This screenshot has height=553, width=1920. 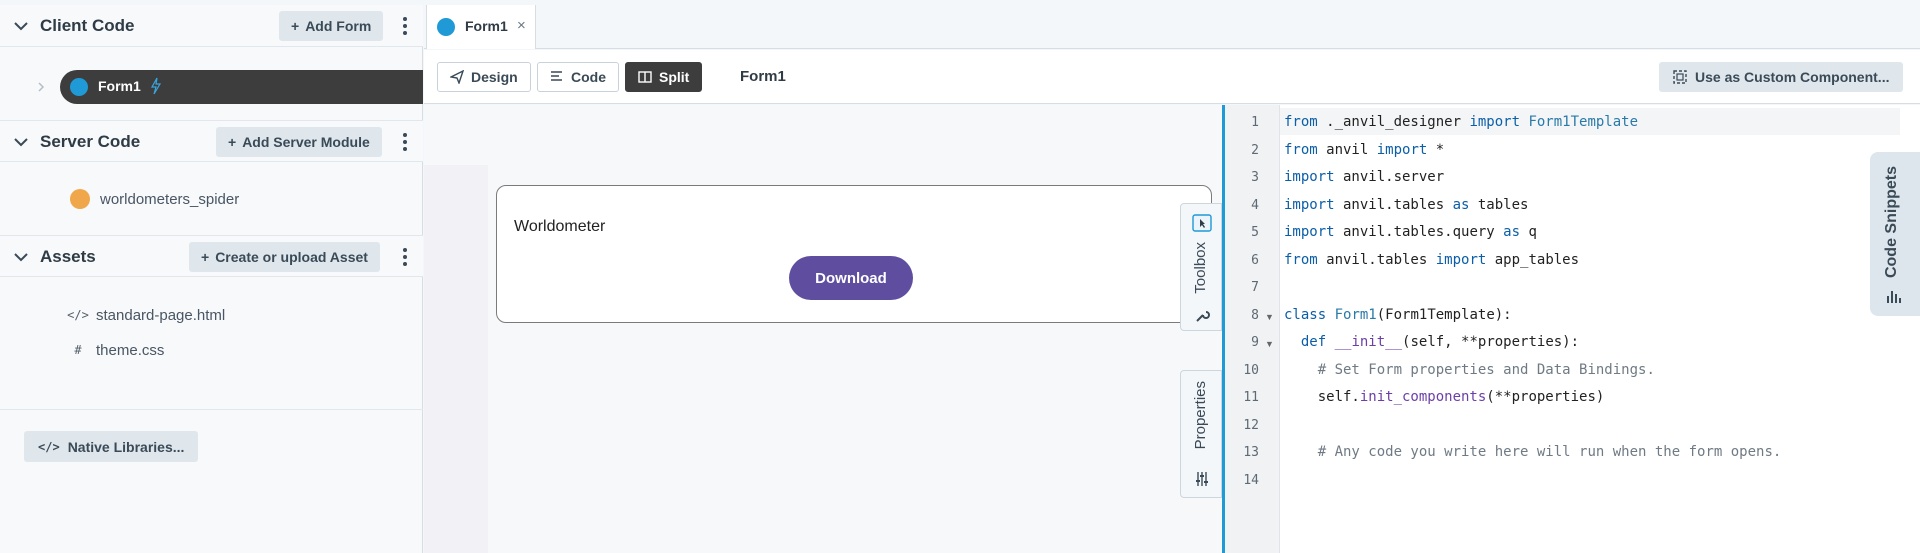 I want to click on panel-divider, so click(x=211, y=409).